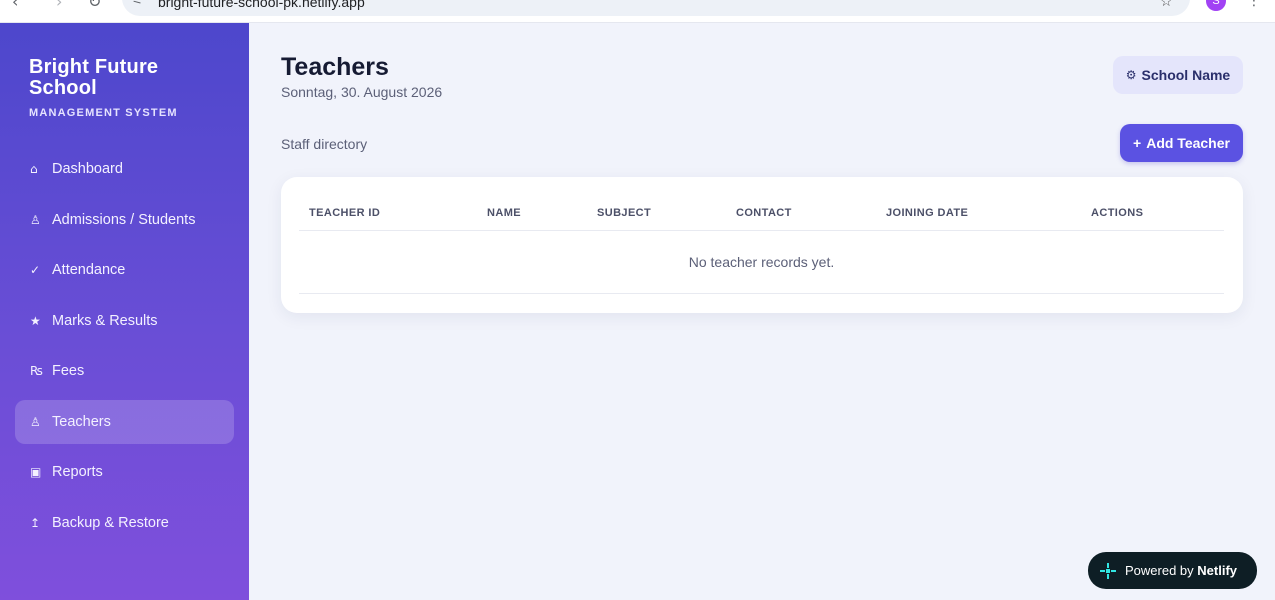 The width and height of the screenshot is (1275, 600). I want to click on column-header-actions: ACTIONS, so click(1117, 213).